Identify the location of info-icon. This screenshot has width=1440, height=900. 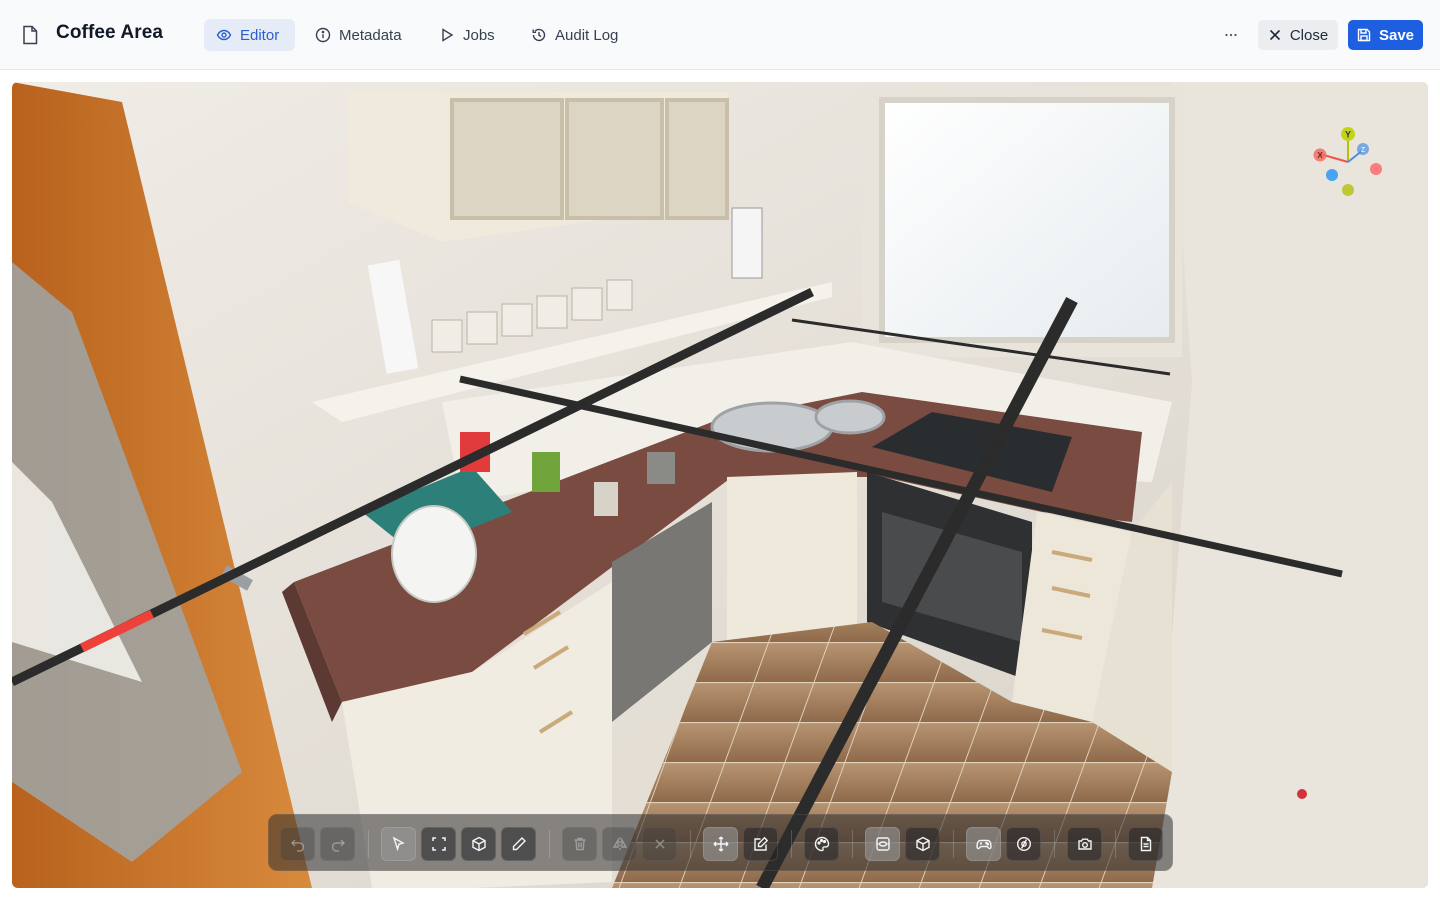
(323, 35).